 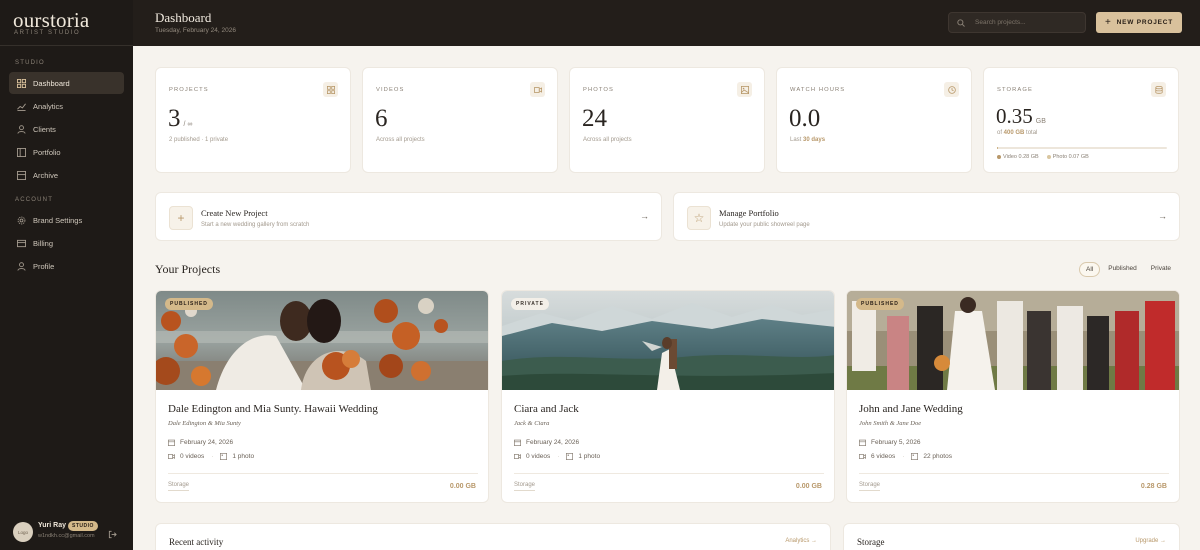 What do you see at coordinates (1014, 116) in the screenshot?
I see `stat-number: 0.35` at bounding box center [1014, 116].